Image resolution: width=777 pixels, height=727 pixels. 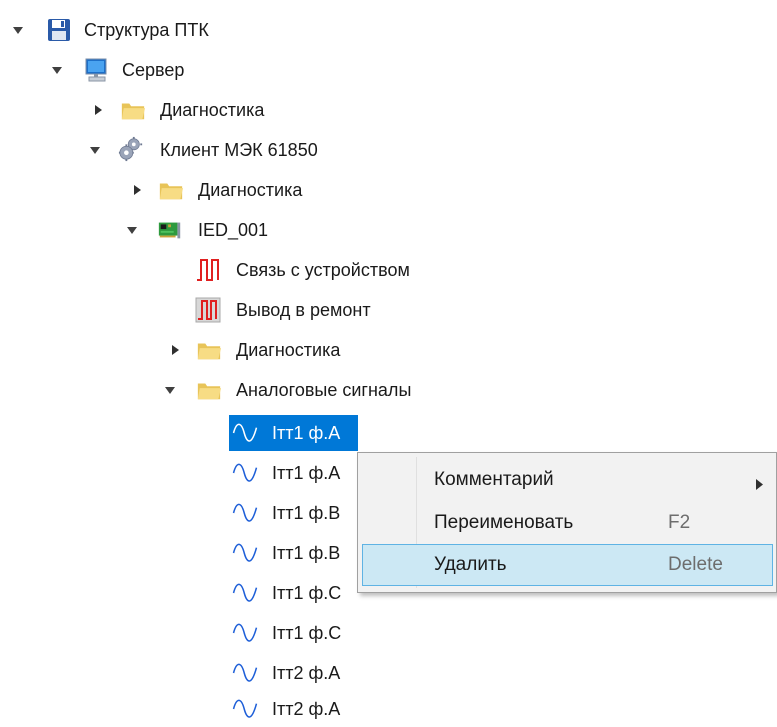 I want to click on tree-node-ied-diagnostics: Диагностика, so click(x=190, y=350).